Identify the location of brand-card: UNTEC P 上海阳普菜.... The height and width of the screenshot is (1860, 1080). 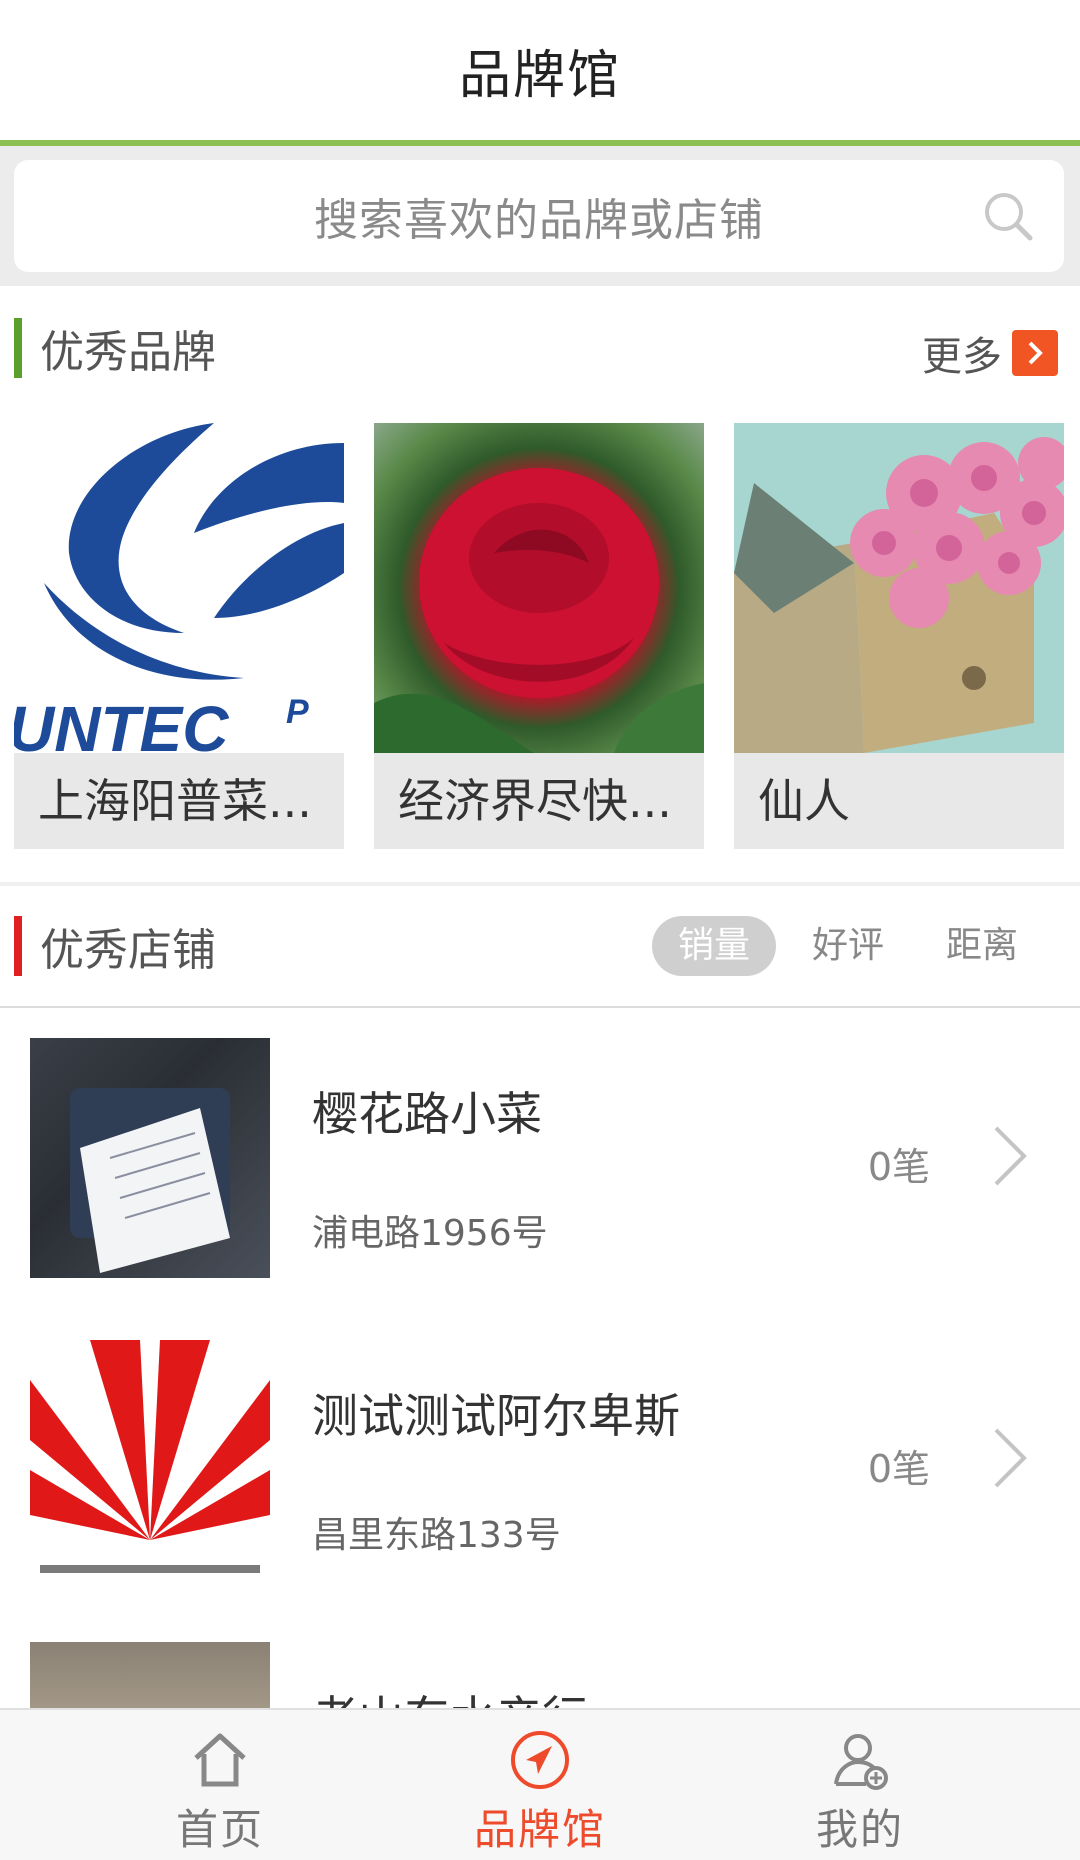
(179, 636).